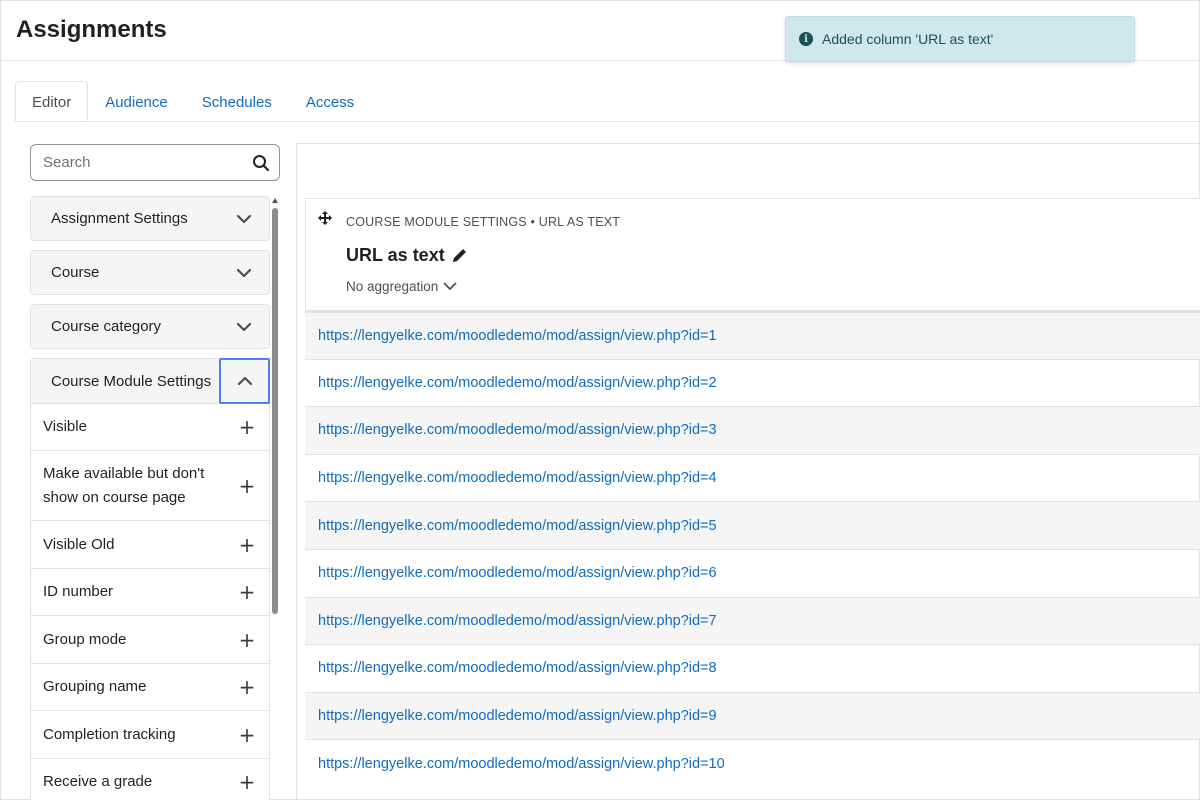 This screenshot has width=1200, height=800. What do you see at coordinates (908, 39) in the screenshot?
I see `toast-message: Added column 'URL as text'` at bounding box center [908, 39].